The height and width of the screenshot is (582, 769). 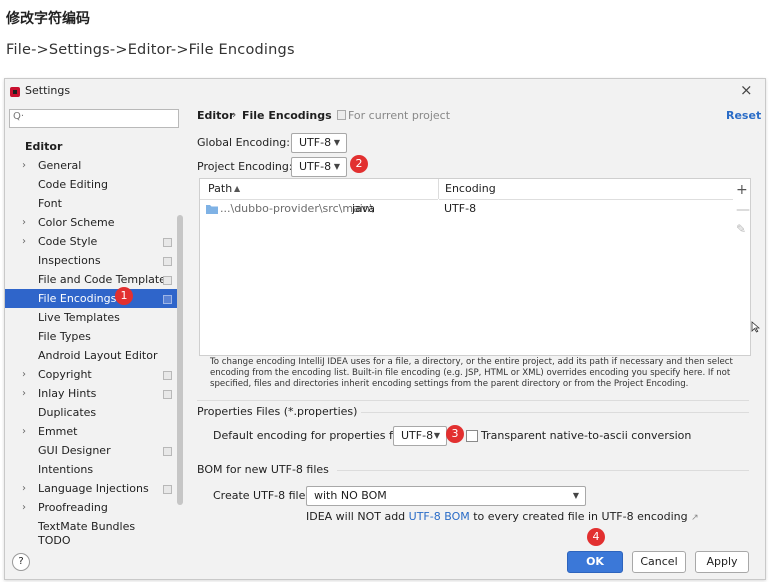 What do you see at coordinates (48, 19) in the screenshot?
I see `doc-title: 修改字符编码` at bounding box center [48, 19].